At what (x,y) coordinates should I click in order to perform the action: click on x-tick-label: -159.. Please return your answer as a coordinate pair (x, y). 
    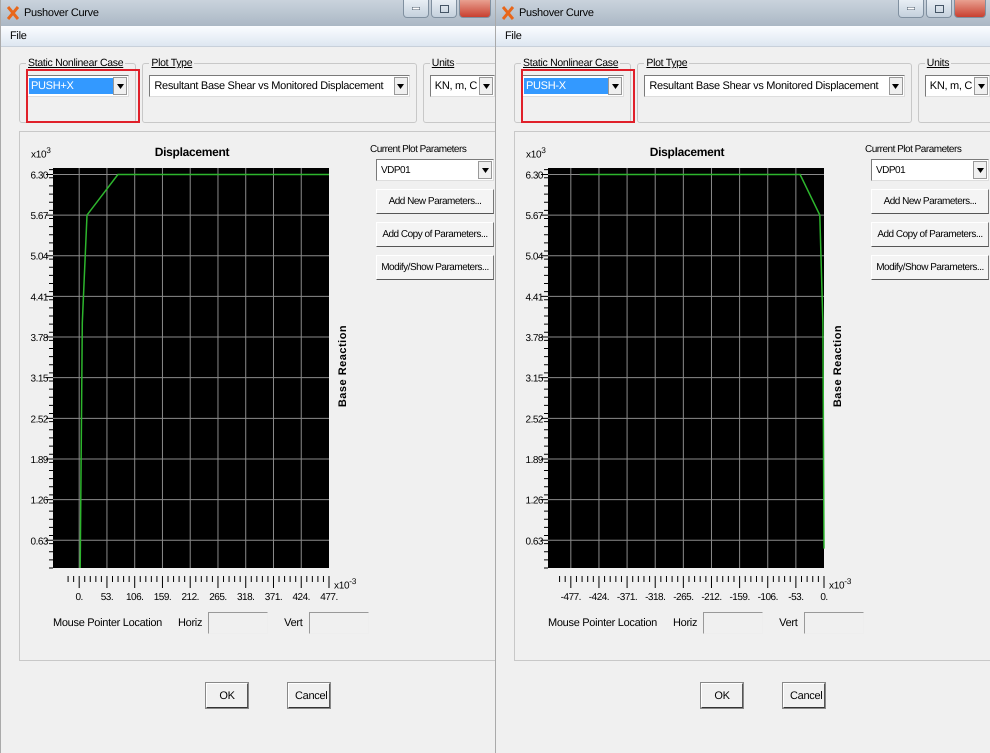
    Looking at the image, I should click on (739, 596).